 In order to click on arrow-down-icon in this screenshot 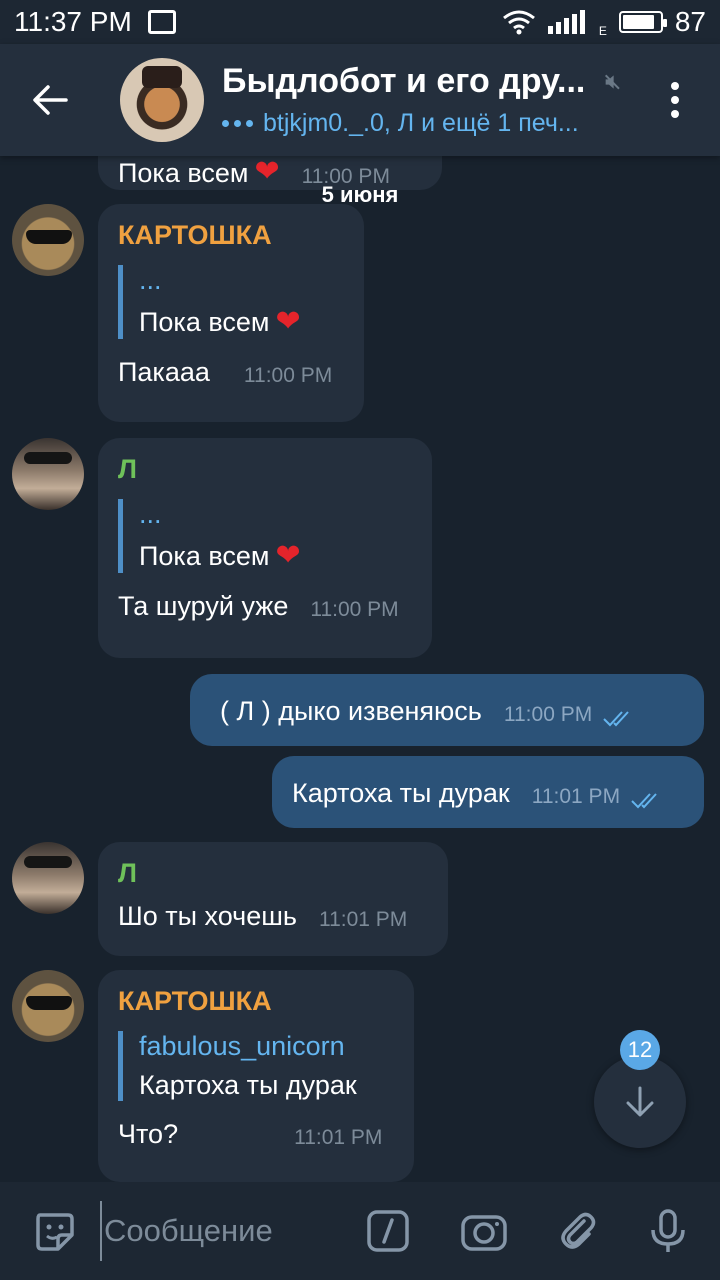, I will do `click(640, 1101)`.